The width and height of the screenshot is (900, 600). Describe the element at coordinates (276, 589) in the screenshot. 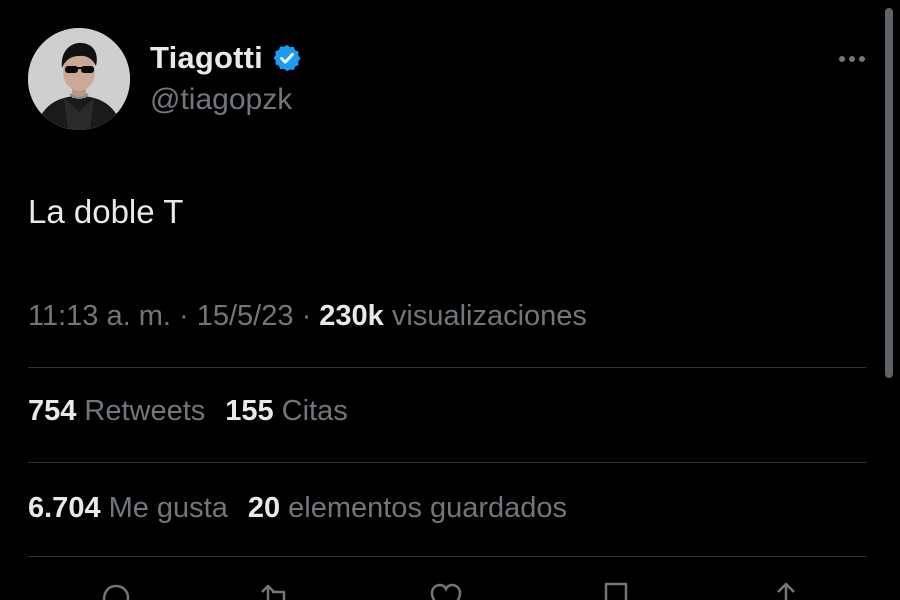

I see `retweet-icon` at that location.